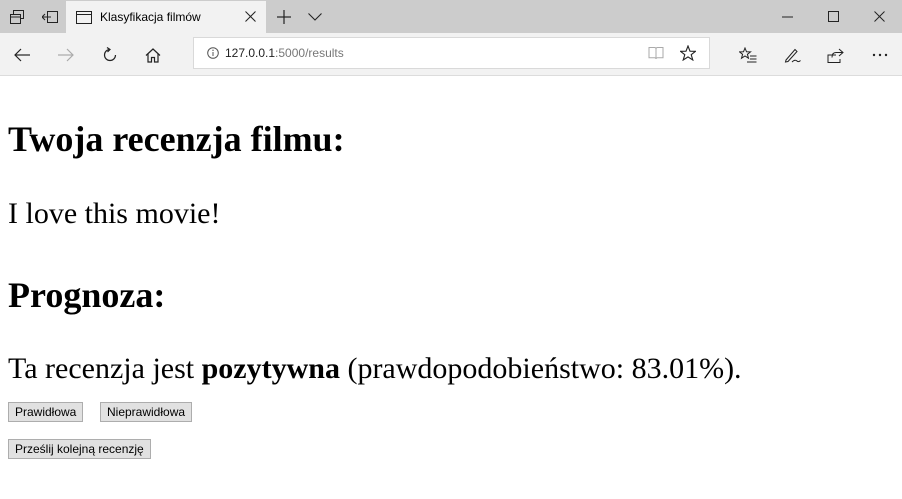  I want to click on prediction-heading: Prognoza:, so click(87, 295).